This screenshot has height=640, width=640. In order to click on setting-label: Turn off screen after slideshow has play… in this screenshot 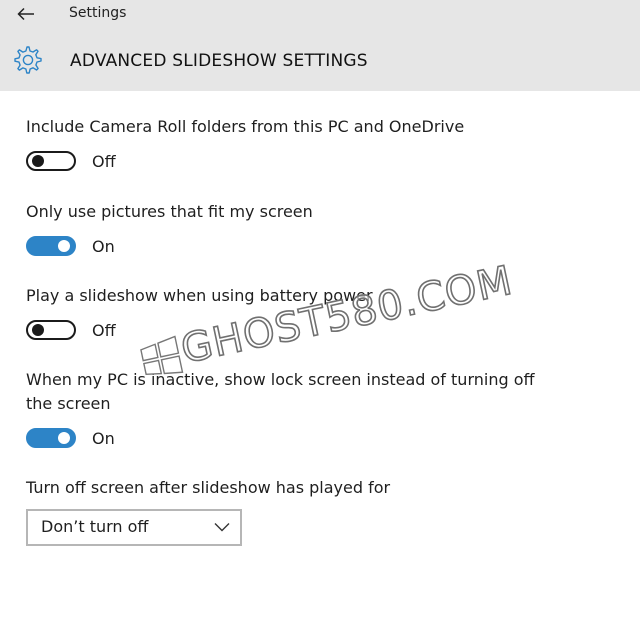, I will do `click(208, 487)`.